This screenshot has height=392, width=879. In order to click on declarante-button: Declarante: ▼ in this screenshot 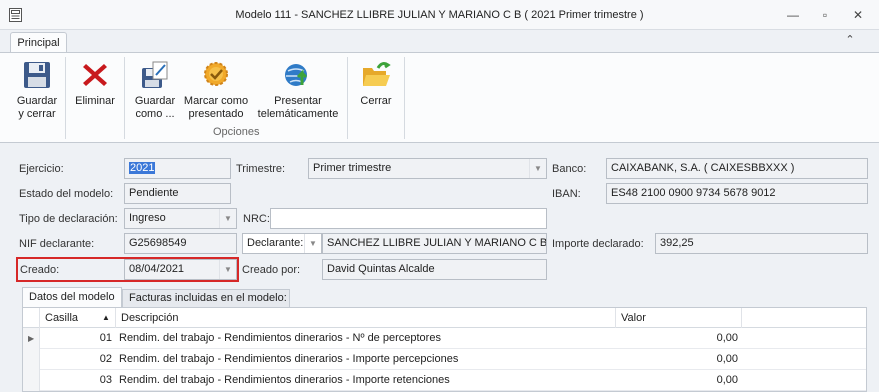, I will do `click(282, 243)`.